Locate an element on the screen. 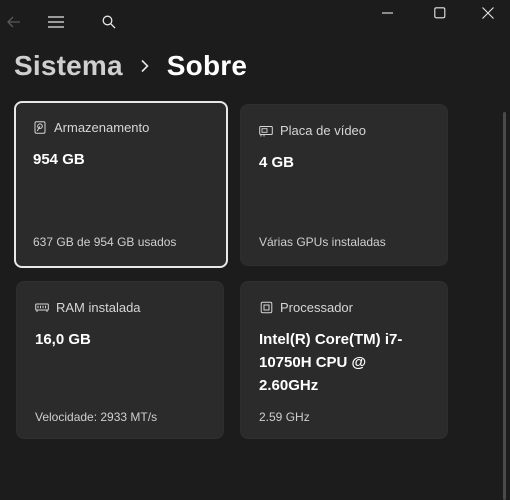  breadcrumb: Sistema Sobre is located at coordinates (130, 66).